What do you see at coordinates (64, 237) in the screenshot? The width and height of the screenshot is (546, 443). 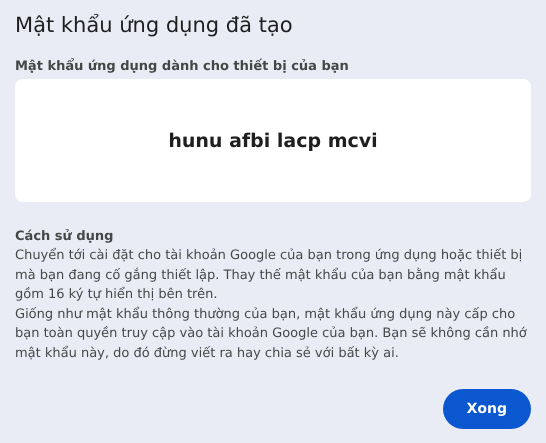 I see `usage-heading: Cách sử dụng` at bounding box center [64, 237].